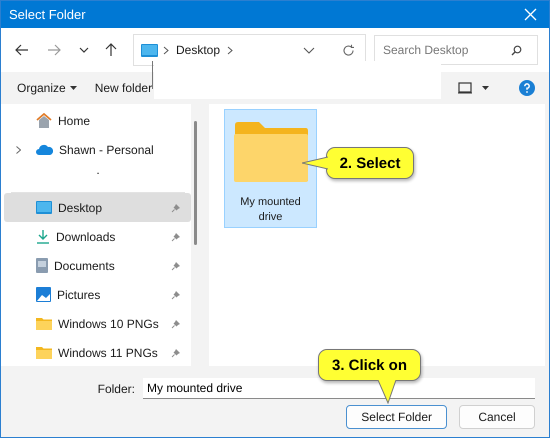 The image size is (550, 438). Describe the element at coordinates (396, 417) in the screenshot. I see `select-folder-button: Select Folder` at that location.